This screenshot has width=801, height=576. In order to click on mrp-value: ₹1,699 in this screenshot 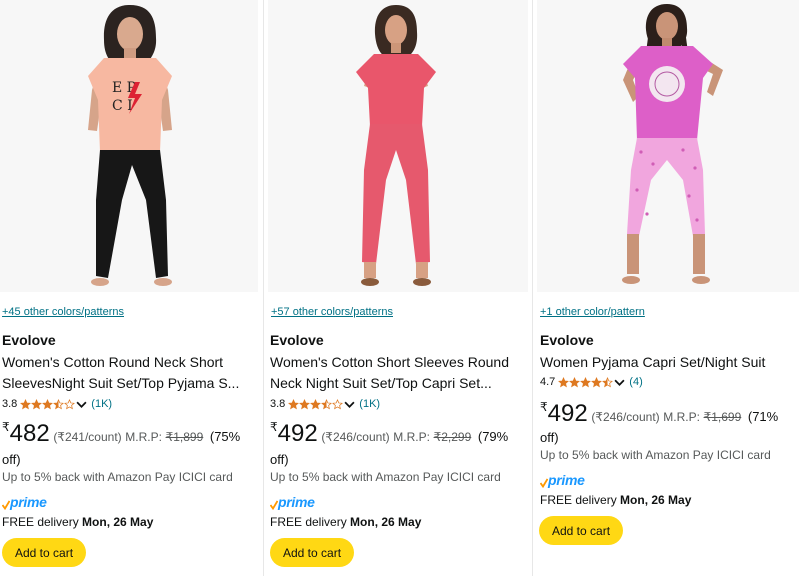, I will do `click(722, 417)`.